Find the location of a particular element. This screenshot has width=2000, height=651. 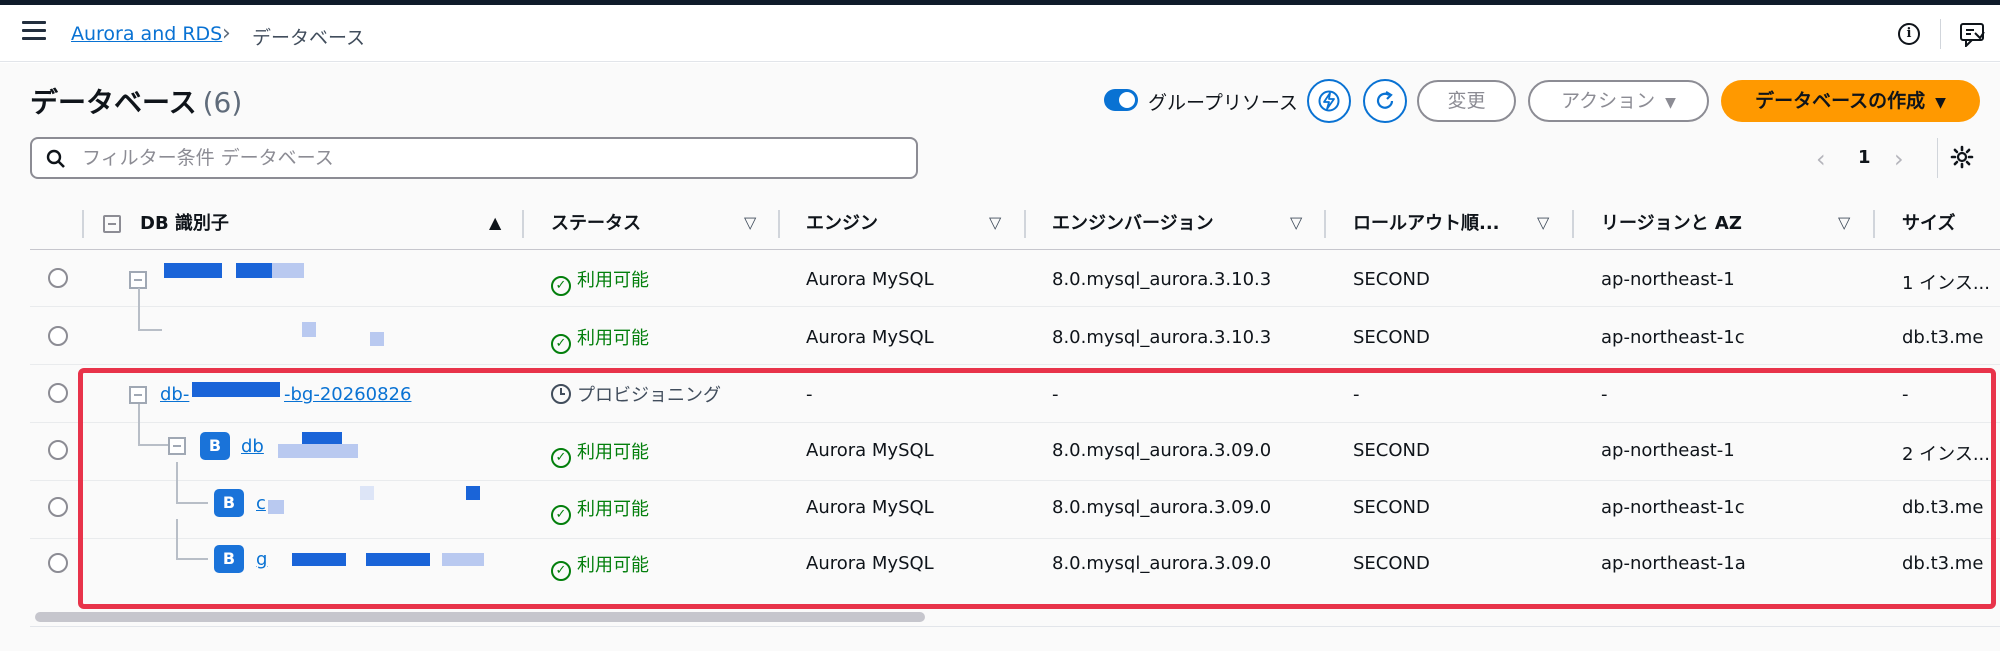

column-header-db-id: DB 識別子 is located at coordinates (184, 222).